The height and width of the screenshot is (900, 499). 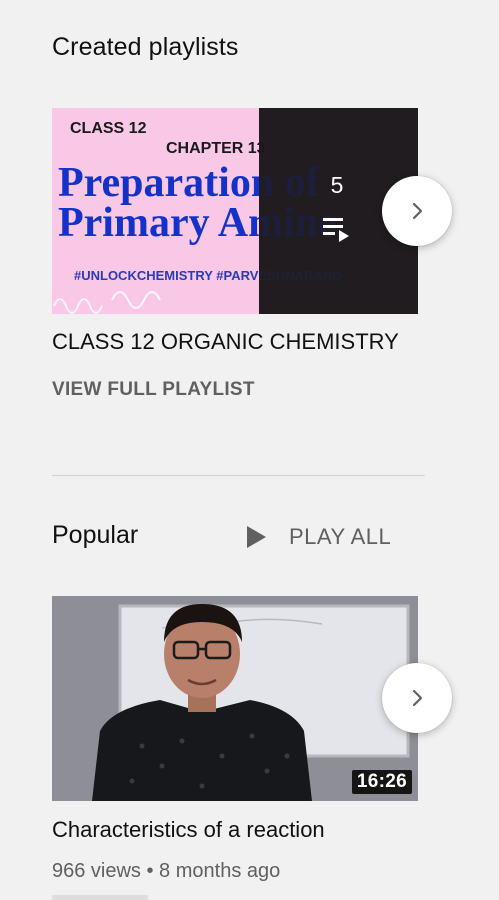 What do you see at coordinates (166, 871) in the screenshot?
I see `video-meta: 966 views • 8 months ago` at bounding box center [166, 871].